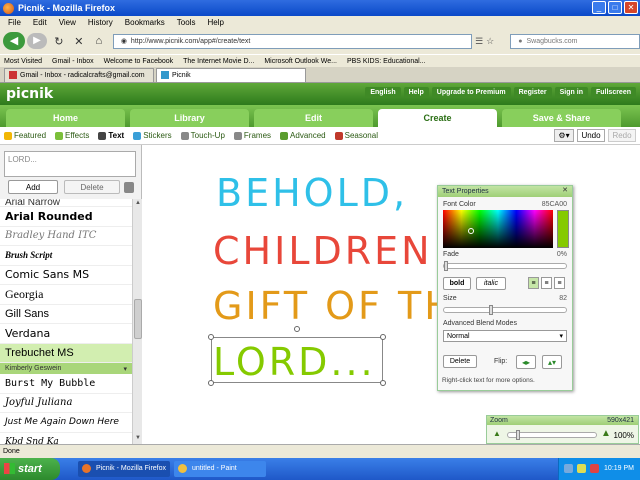 Image resolution: width=640 pixels, height=480 pixels. What do you see at coordinates (460, 361) in the screenshot?
I see `delete-button: Delete` at bounding box center [460, 361].